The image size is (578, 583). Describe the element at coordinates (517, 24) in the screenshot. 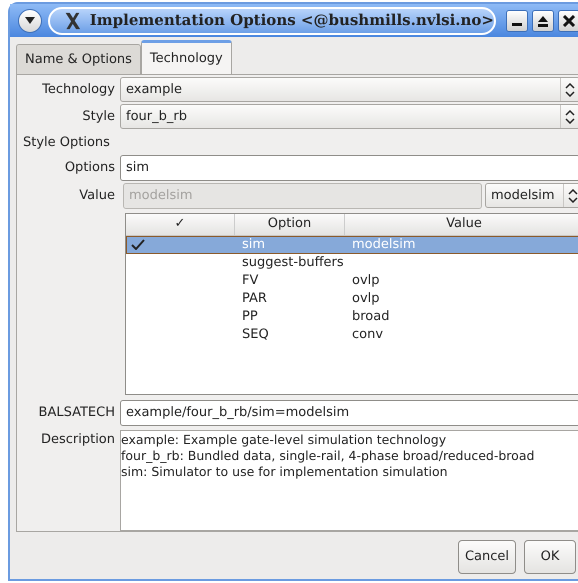

I see `minimize-icon` at that location.